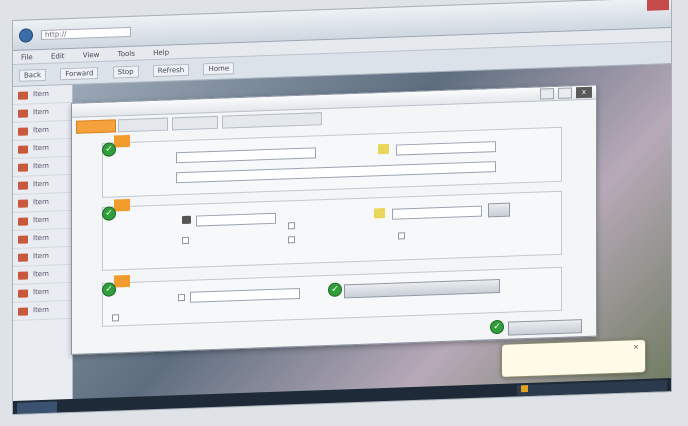 This screenshot has height=426, width=688. Describe the element at coordinates (592, 388) in the screenshot. I see `system-tray` at that location.